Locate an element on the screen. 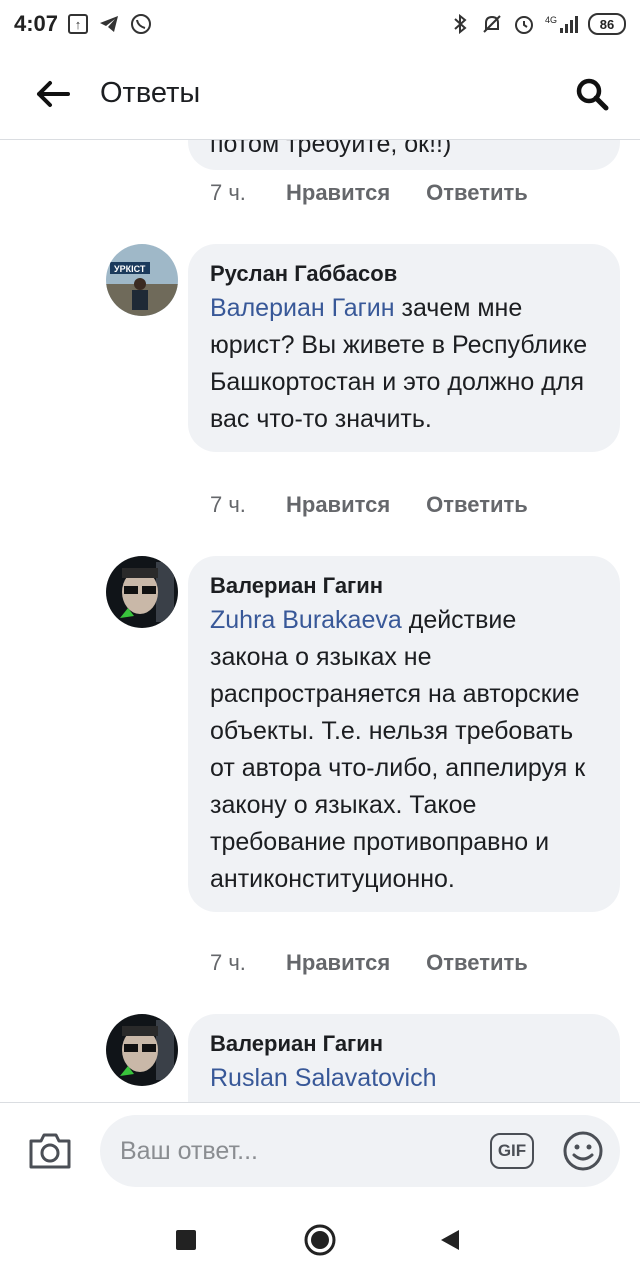 The image size is (640, 1280). arrow-left-icon is located at coordinates (53, 93).